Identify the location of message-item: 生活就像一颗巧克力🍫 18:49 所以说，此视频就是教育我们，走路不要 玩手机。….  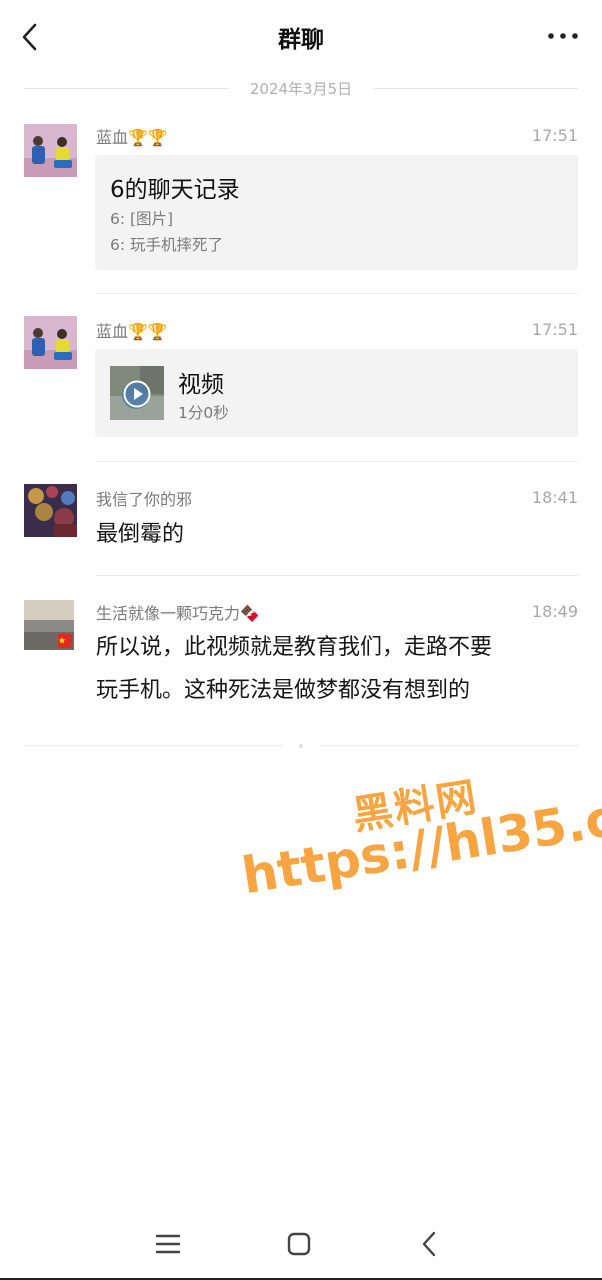
(301, 653).